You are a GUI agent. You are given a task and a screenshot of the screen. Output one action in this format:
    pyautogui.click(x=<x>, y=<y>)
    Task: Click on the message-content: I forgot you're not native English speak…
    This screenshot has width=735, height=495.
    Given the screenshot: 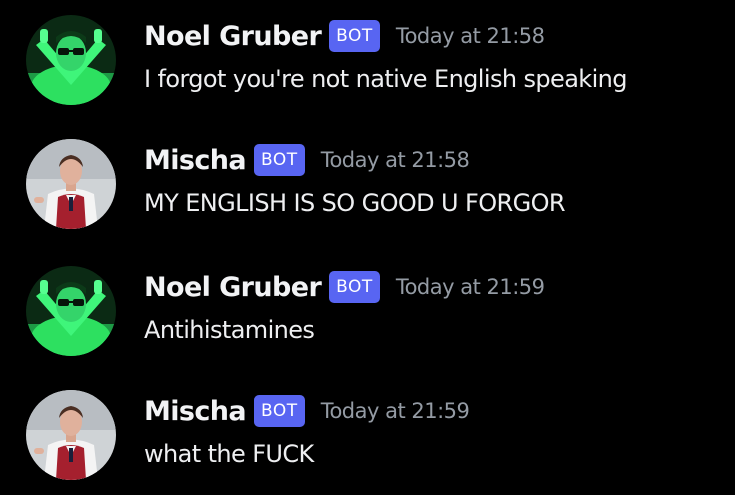 What is the action you would take?
    pyautogui.click(x=386, y=79)
    